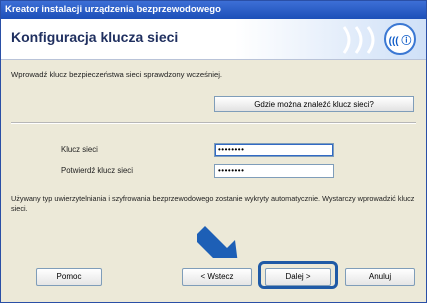 The height and width of the screenshot is (303, 427). What do you see at coordinates (274, 171) in the screenshot?
I see `confirm-key-field: ••••••••` at bounding box center [274, 171].